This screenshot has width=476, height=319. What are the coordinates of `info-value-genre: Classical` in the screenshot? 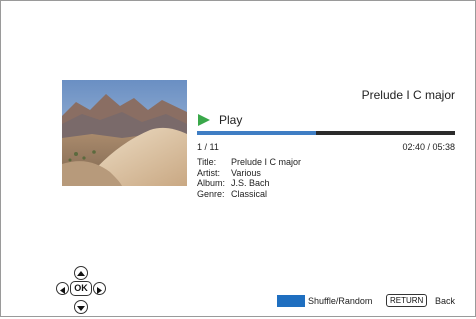 It's located at (249, 193).